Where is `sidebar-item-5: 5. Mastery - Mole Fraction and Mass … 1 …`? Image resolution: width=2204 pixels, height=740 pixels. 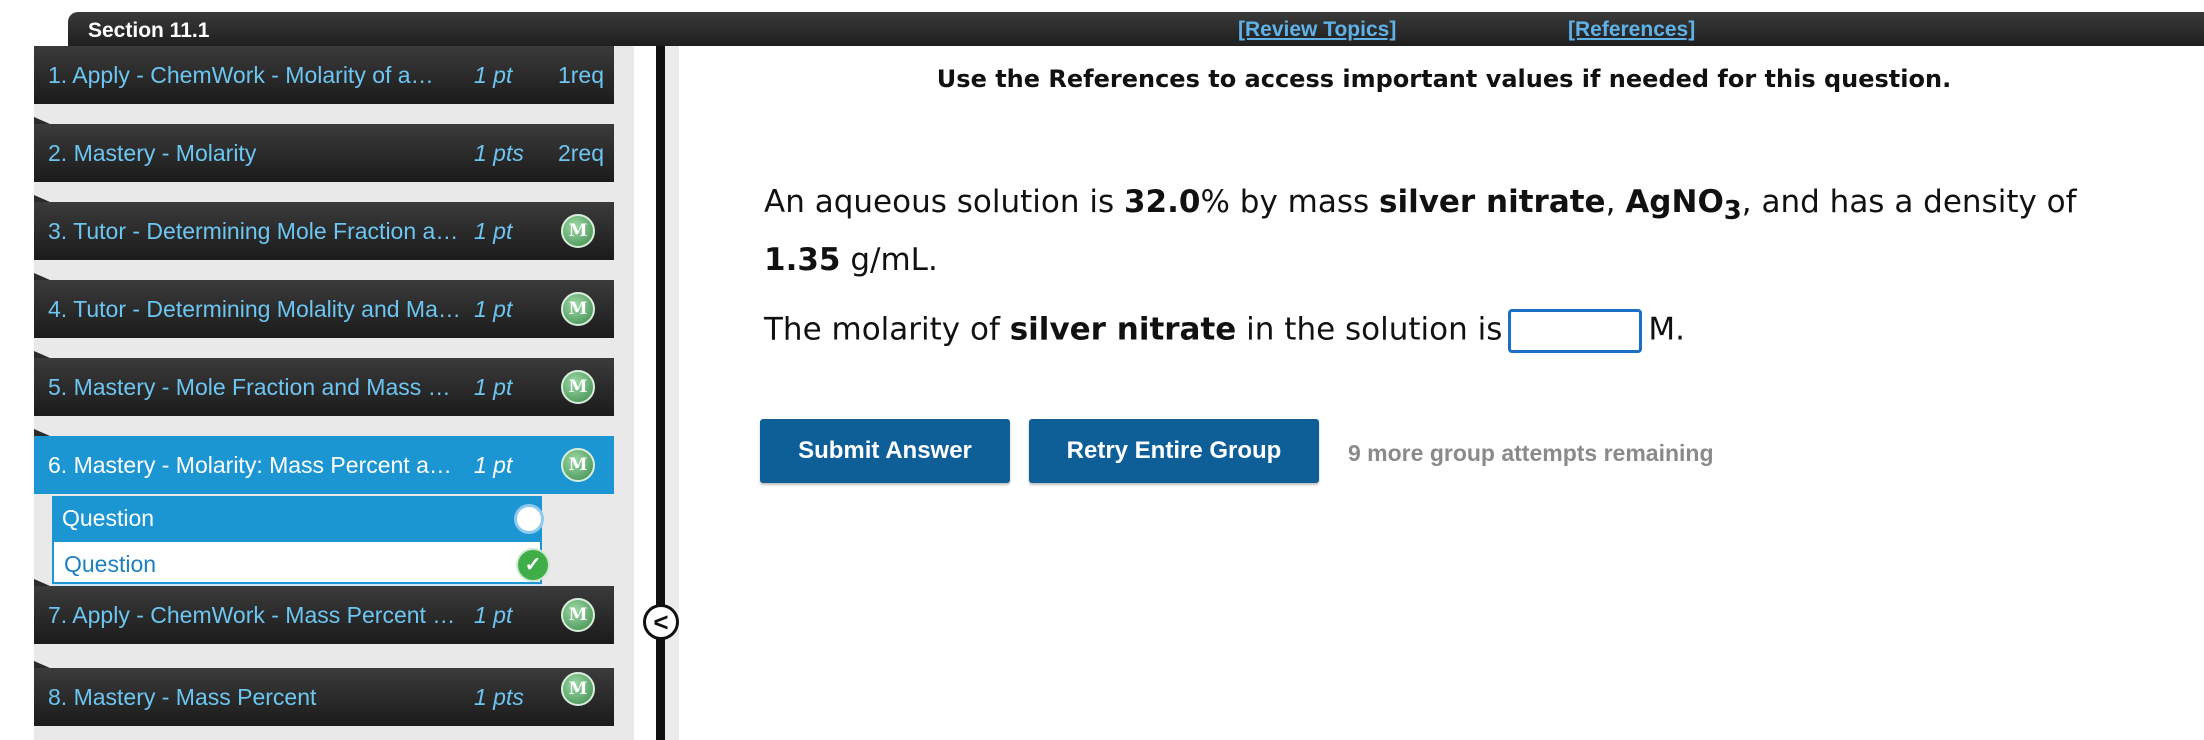 sidebar-item-5: 5. Mastery - Mole Fraction and Mass … 1 … is located at coordinates (324, 383).